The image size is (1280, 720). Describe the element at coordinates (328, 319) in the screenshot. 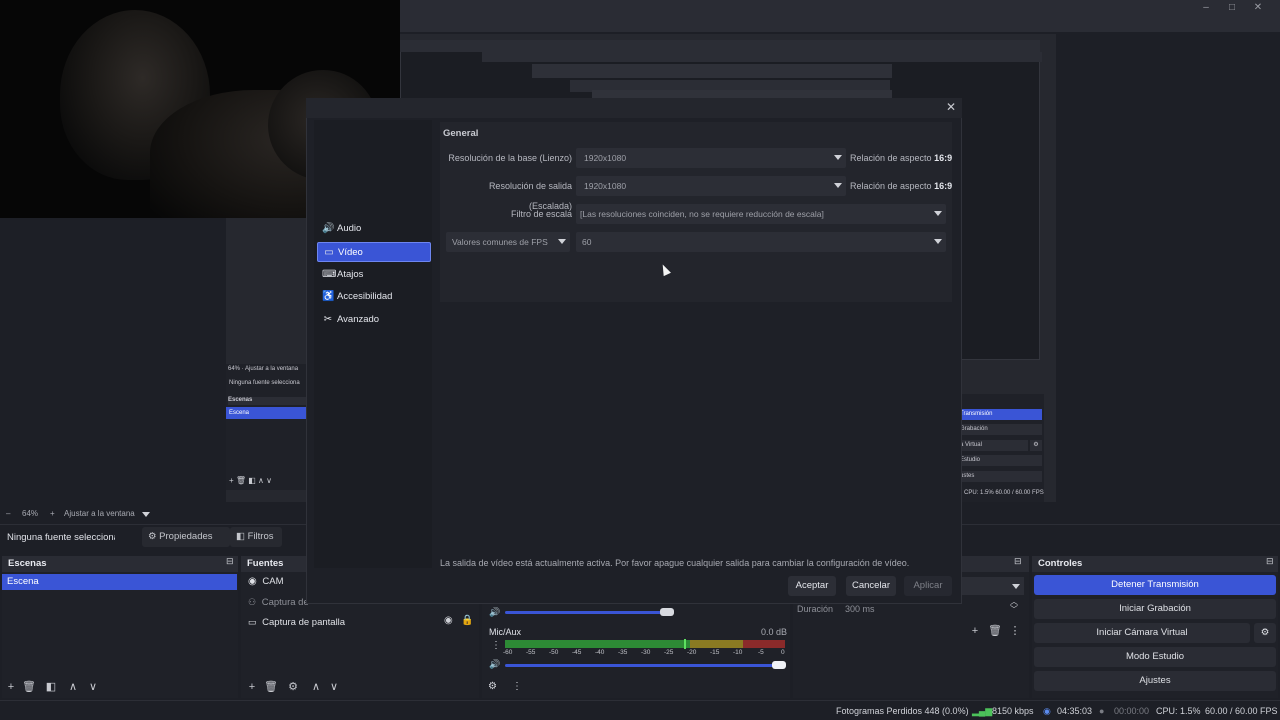

I see `tools-icon: ✂` at that location.